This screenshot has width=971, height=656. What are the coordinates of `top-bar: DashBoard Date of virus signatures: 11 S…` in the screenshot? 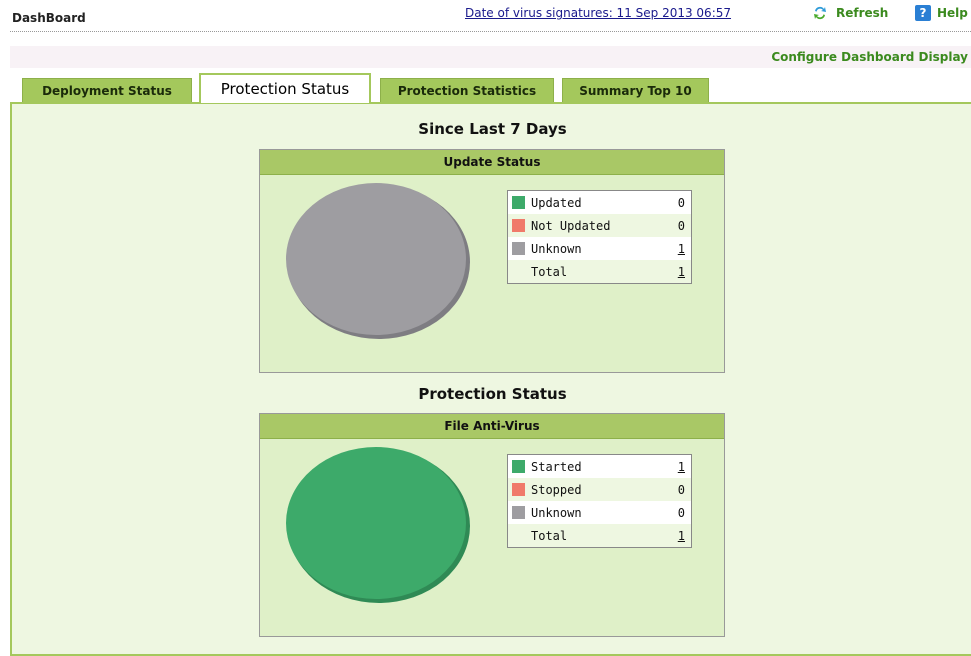 It's located at (485, 16).